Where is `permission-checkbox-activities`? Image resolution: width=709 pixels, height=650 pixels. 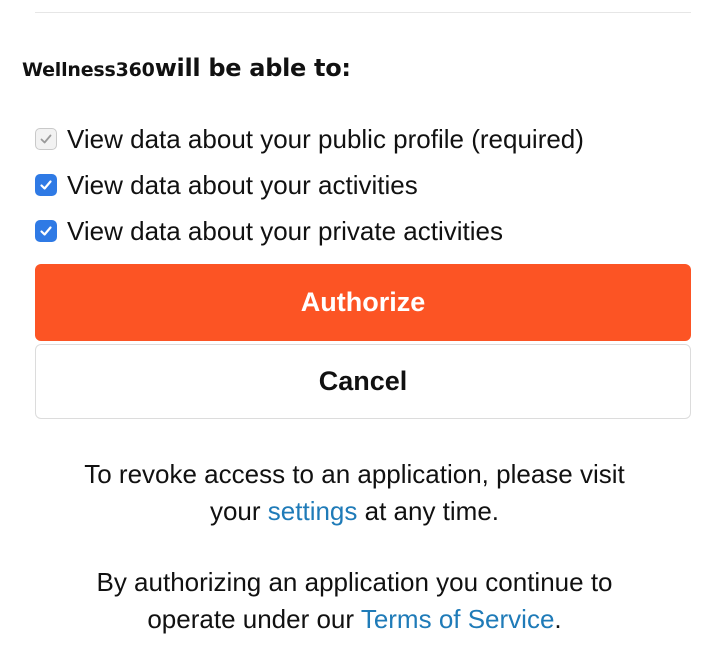
permission-checkbox-activities is located at coordinates (46, 185).